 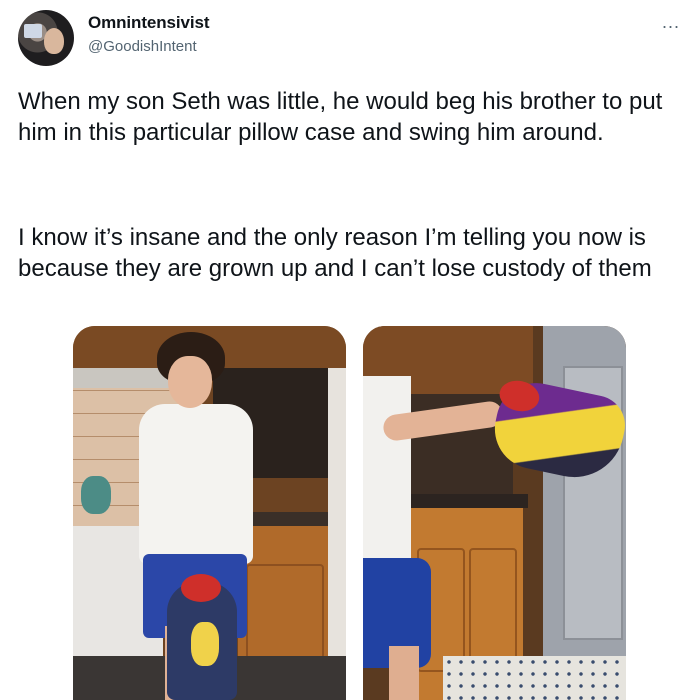 I want to click on boy-face, so click(x=190, y=382).